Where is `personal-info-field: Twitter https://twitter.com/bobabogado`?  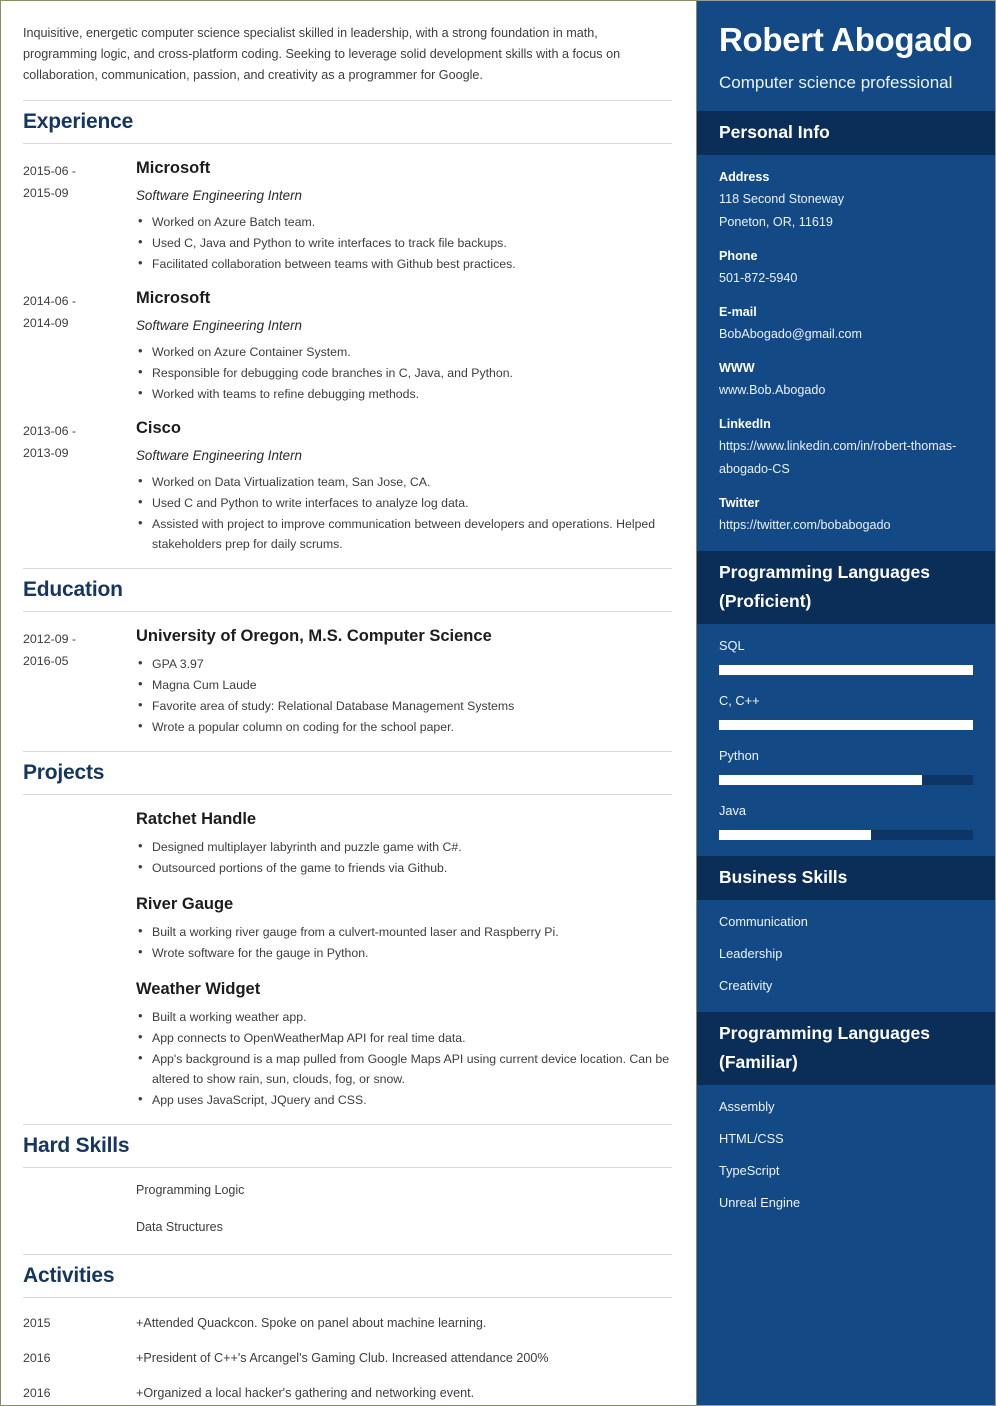
personal-info-field: Twitter https://twitter.com/bobabogado is located at coordinates (846, 515).